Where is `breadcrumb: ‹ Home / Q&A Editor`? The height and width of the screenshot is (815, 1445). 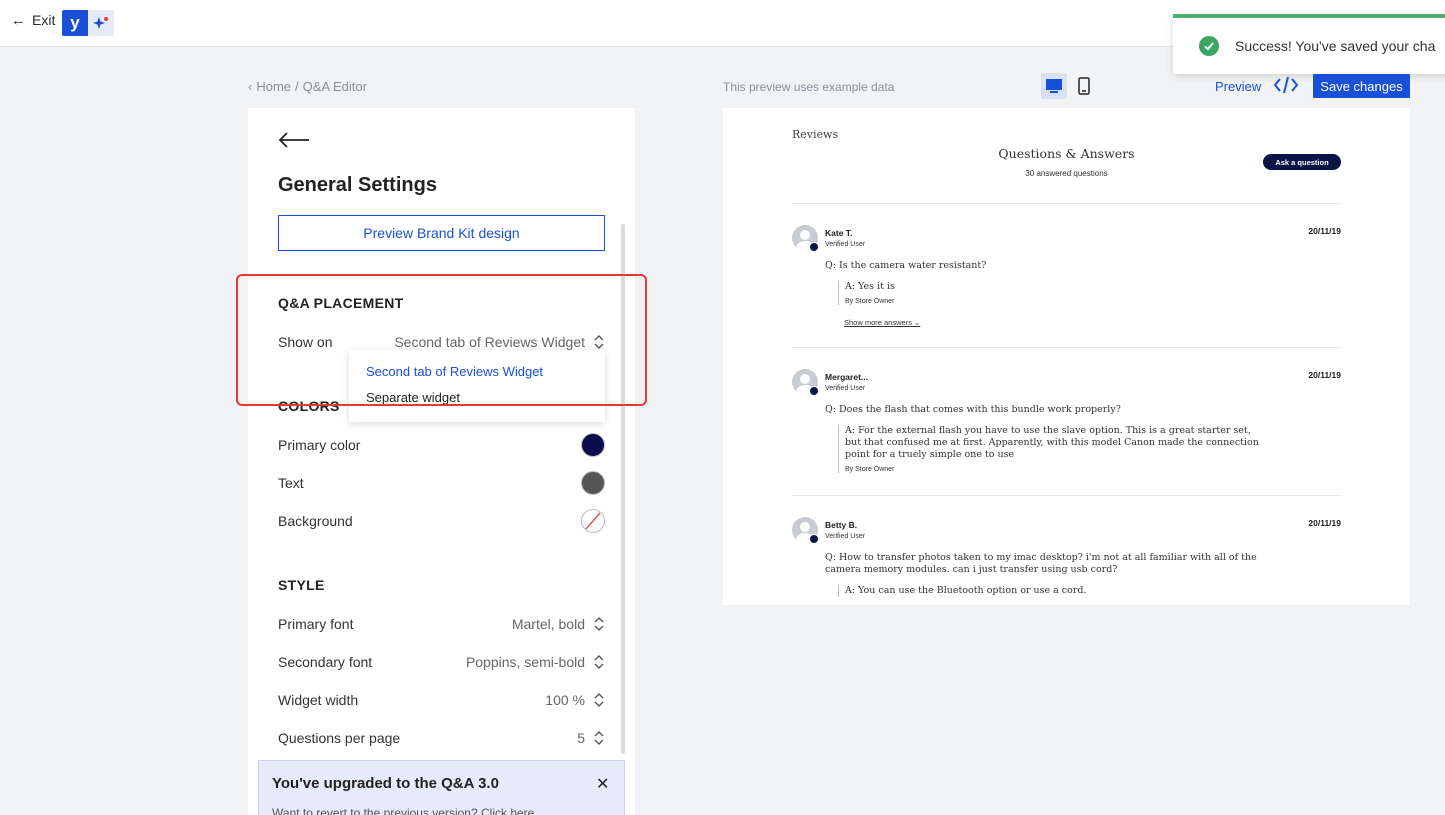
breadcrumb: ‹ Home / Q&A Editor is located at coordinates (307, 86).